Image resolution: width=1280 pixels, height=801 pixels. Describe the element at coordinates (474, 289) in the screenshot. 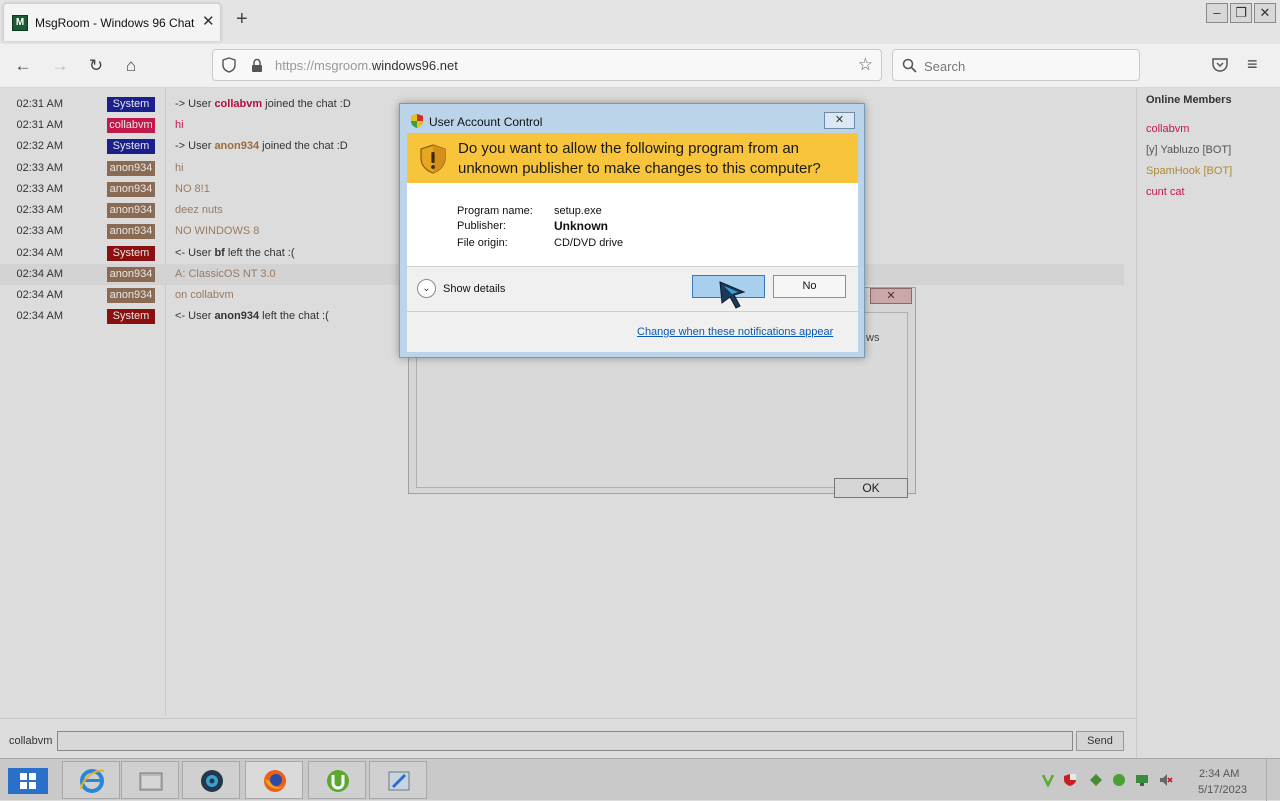

I see `show-details-toggle: Show details` at that location.